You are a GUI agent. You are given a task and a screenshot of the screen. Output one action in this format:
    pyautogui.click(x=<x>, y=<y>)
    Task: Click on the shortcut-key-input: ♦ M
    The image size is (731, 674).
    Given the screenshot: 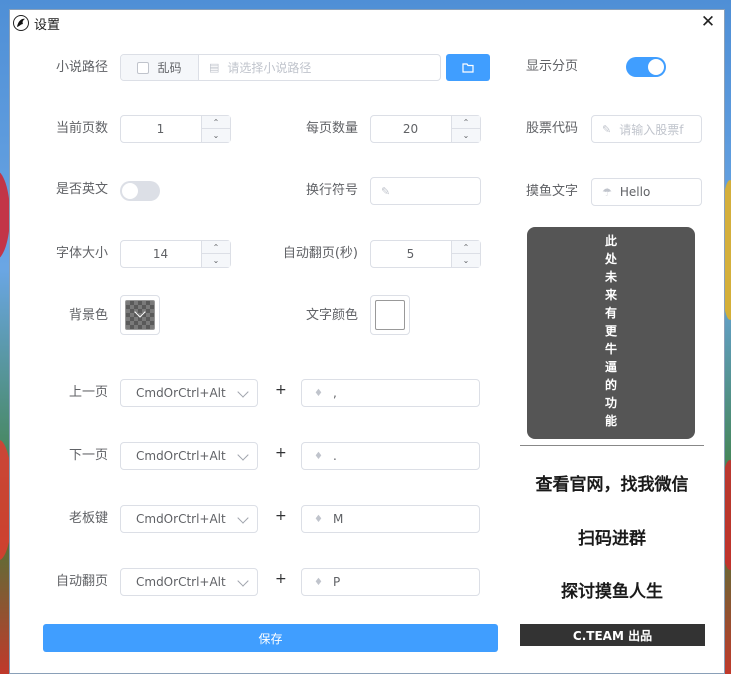 What is the action you would take?
    pyautogui.click(x=390, y=519)
    